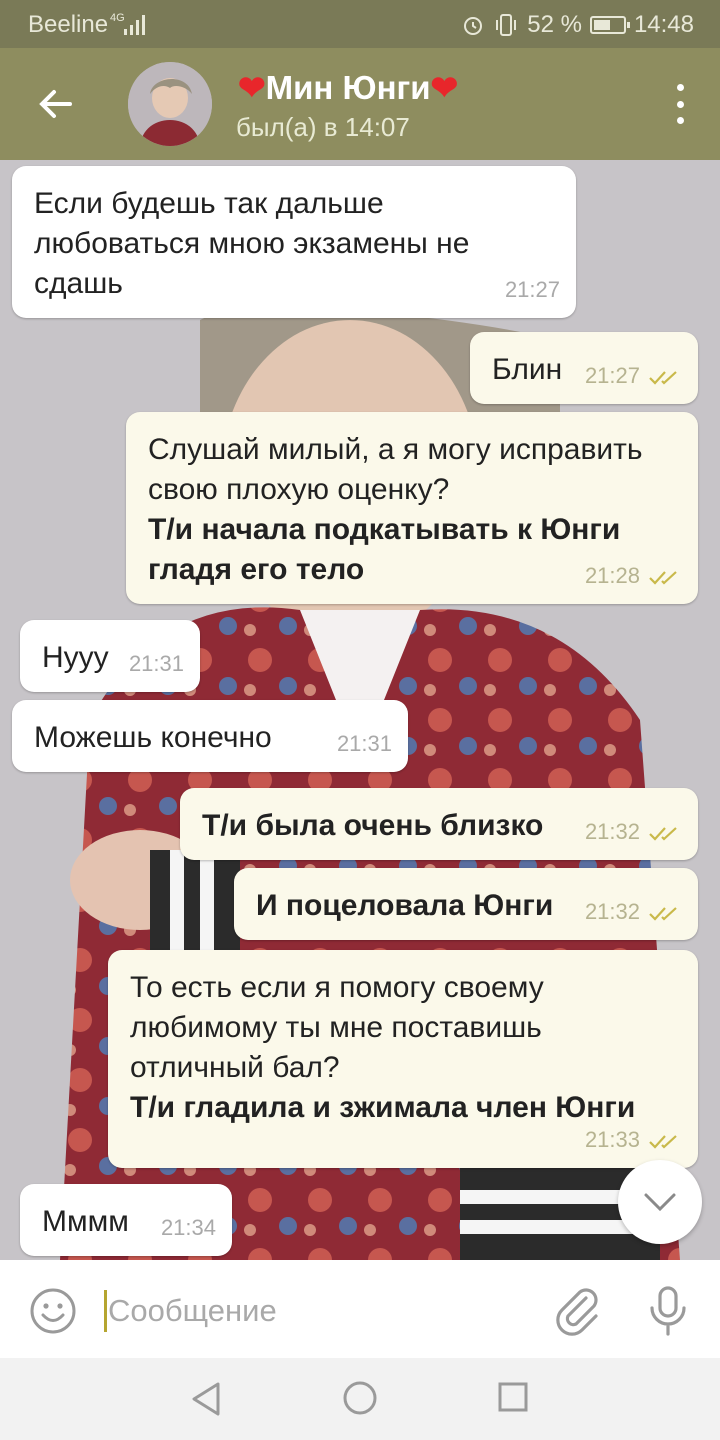 Image resolution: width=720 pixels, height=1440 pixels. I want to click on heart-right: ❤, so click(444, 87).